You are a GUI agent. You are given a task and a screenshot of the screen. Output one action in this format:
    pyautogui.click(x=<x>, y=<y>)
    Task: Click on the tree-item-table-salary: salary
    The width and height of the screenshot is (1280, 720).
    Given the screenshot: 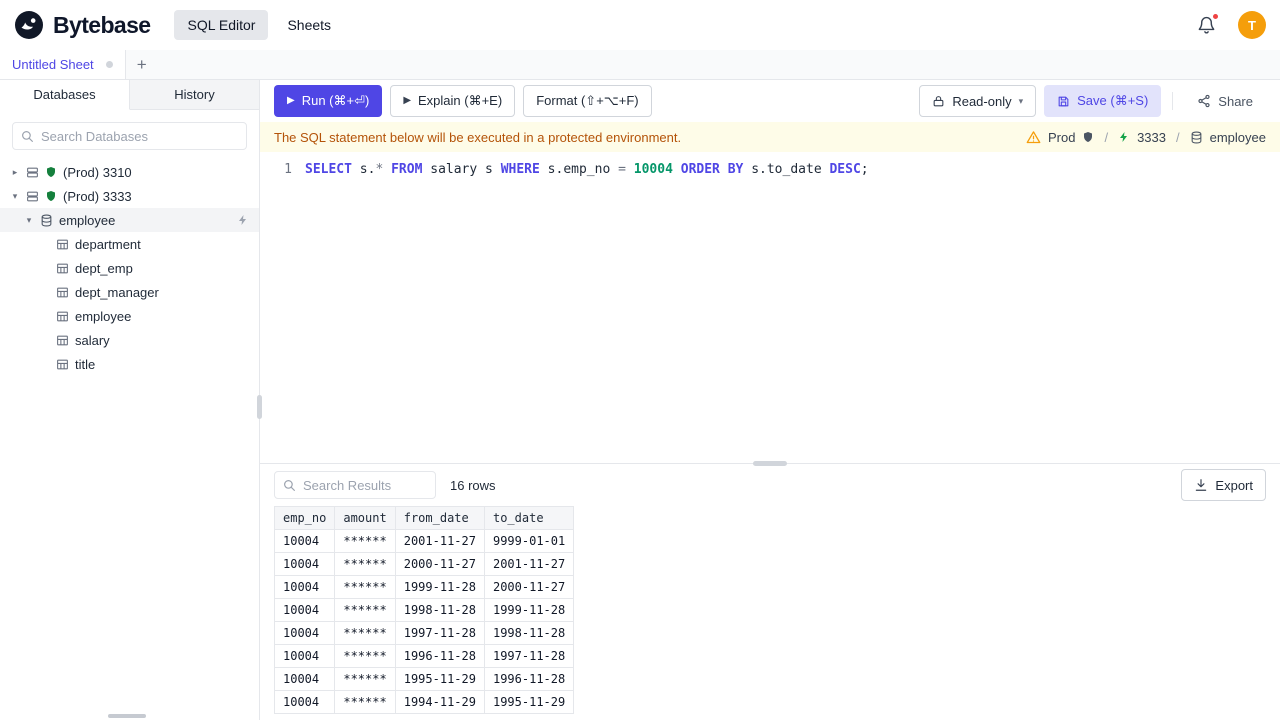 What is the action you would take?
    pyautogui.click(x=129, y=340)
    